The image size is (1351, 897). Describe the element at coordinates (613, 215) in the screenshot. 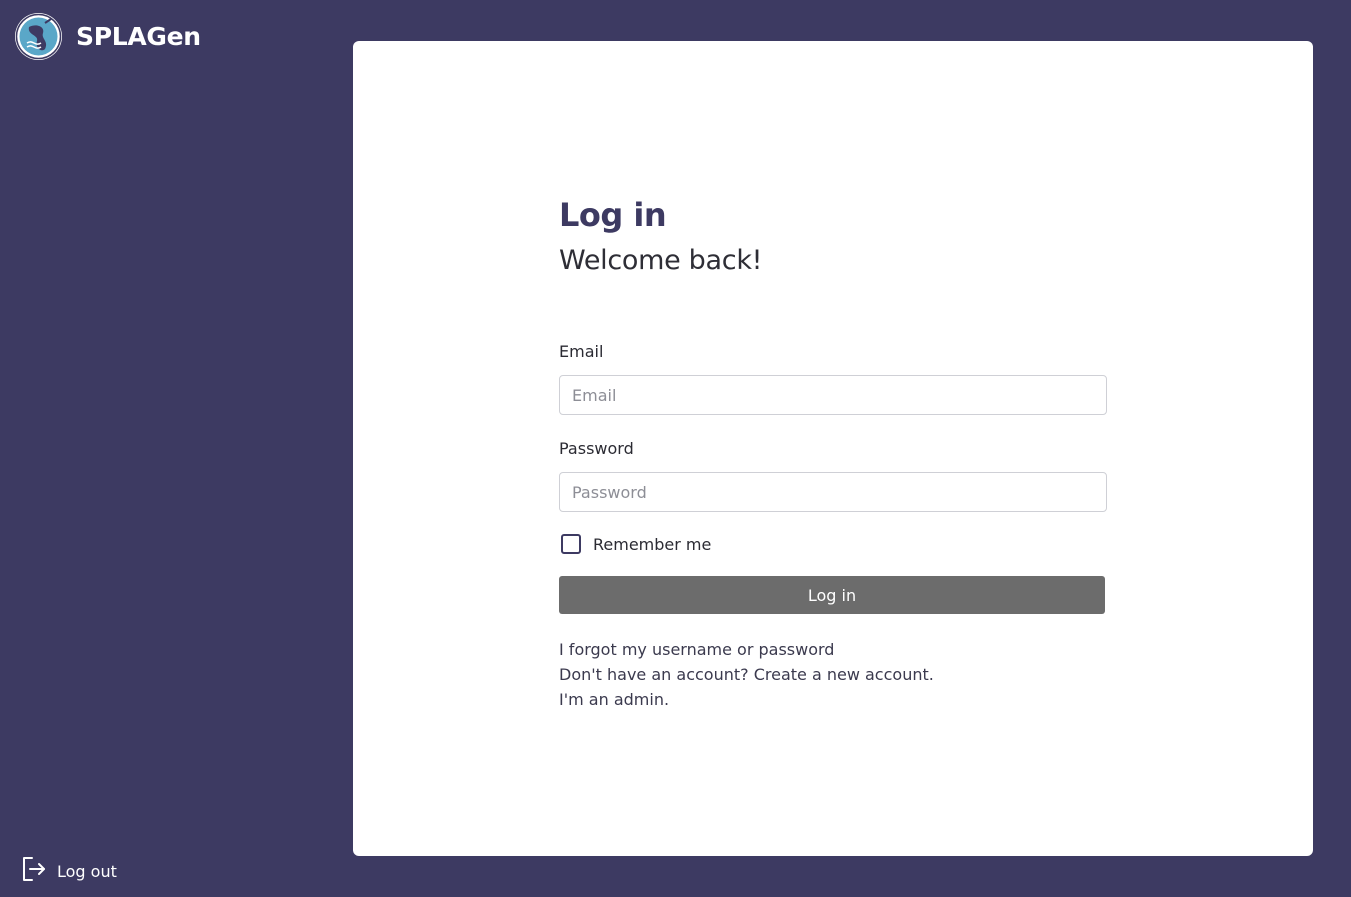

I see `page-title: Log in` at that location.